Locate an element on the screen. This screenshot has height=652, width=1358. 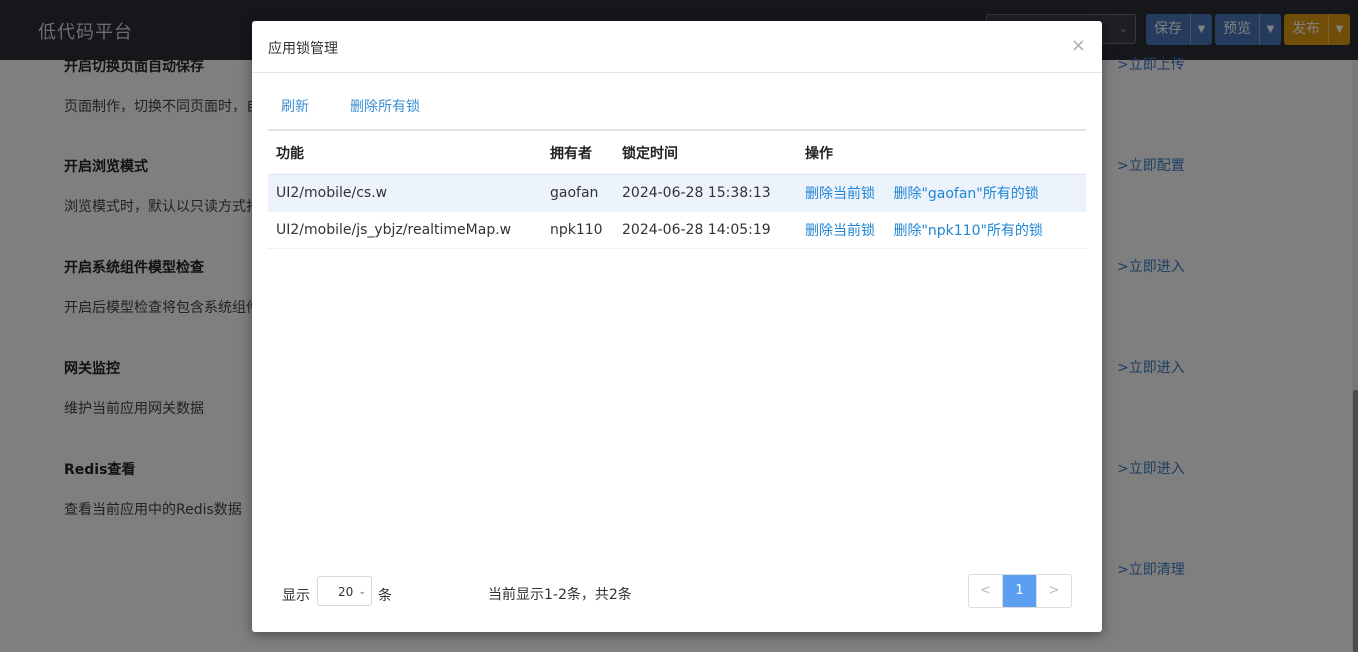
pager: < 1 > is located at coordinates (1020, 591).